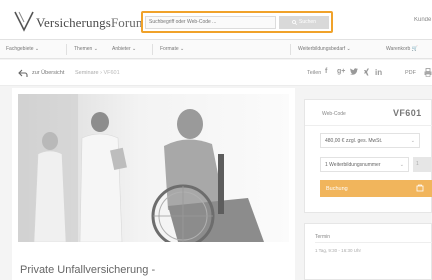 Image resolution: width=432 pixels, height=280 pixels. Describe the element at coordinates (314, 73) in the screenshot. I see `share-label: Teilen` at that location.